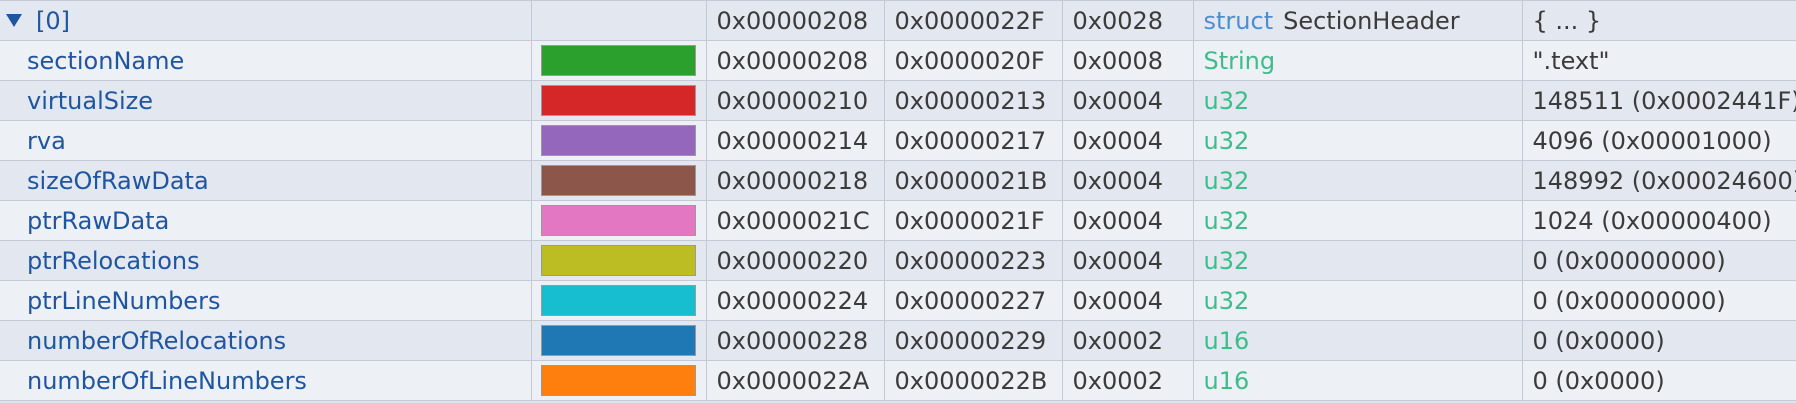 Image resolution: width=1796 pixels, height=403 pixels. I want to click on field-start-address: 0x0000022A, so click(795, 380).